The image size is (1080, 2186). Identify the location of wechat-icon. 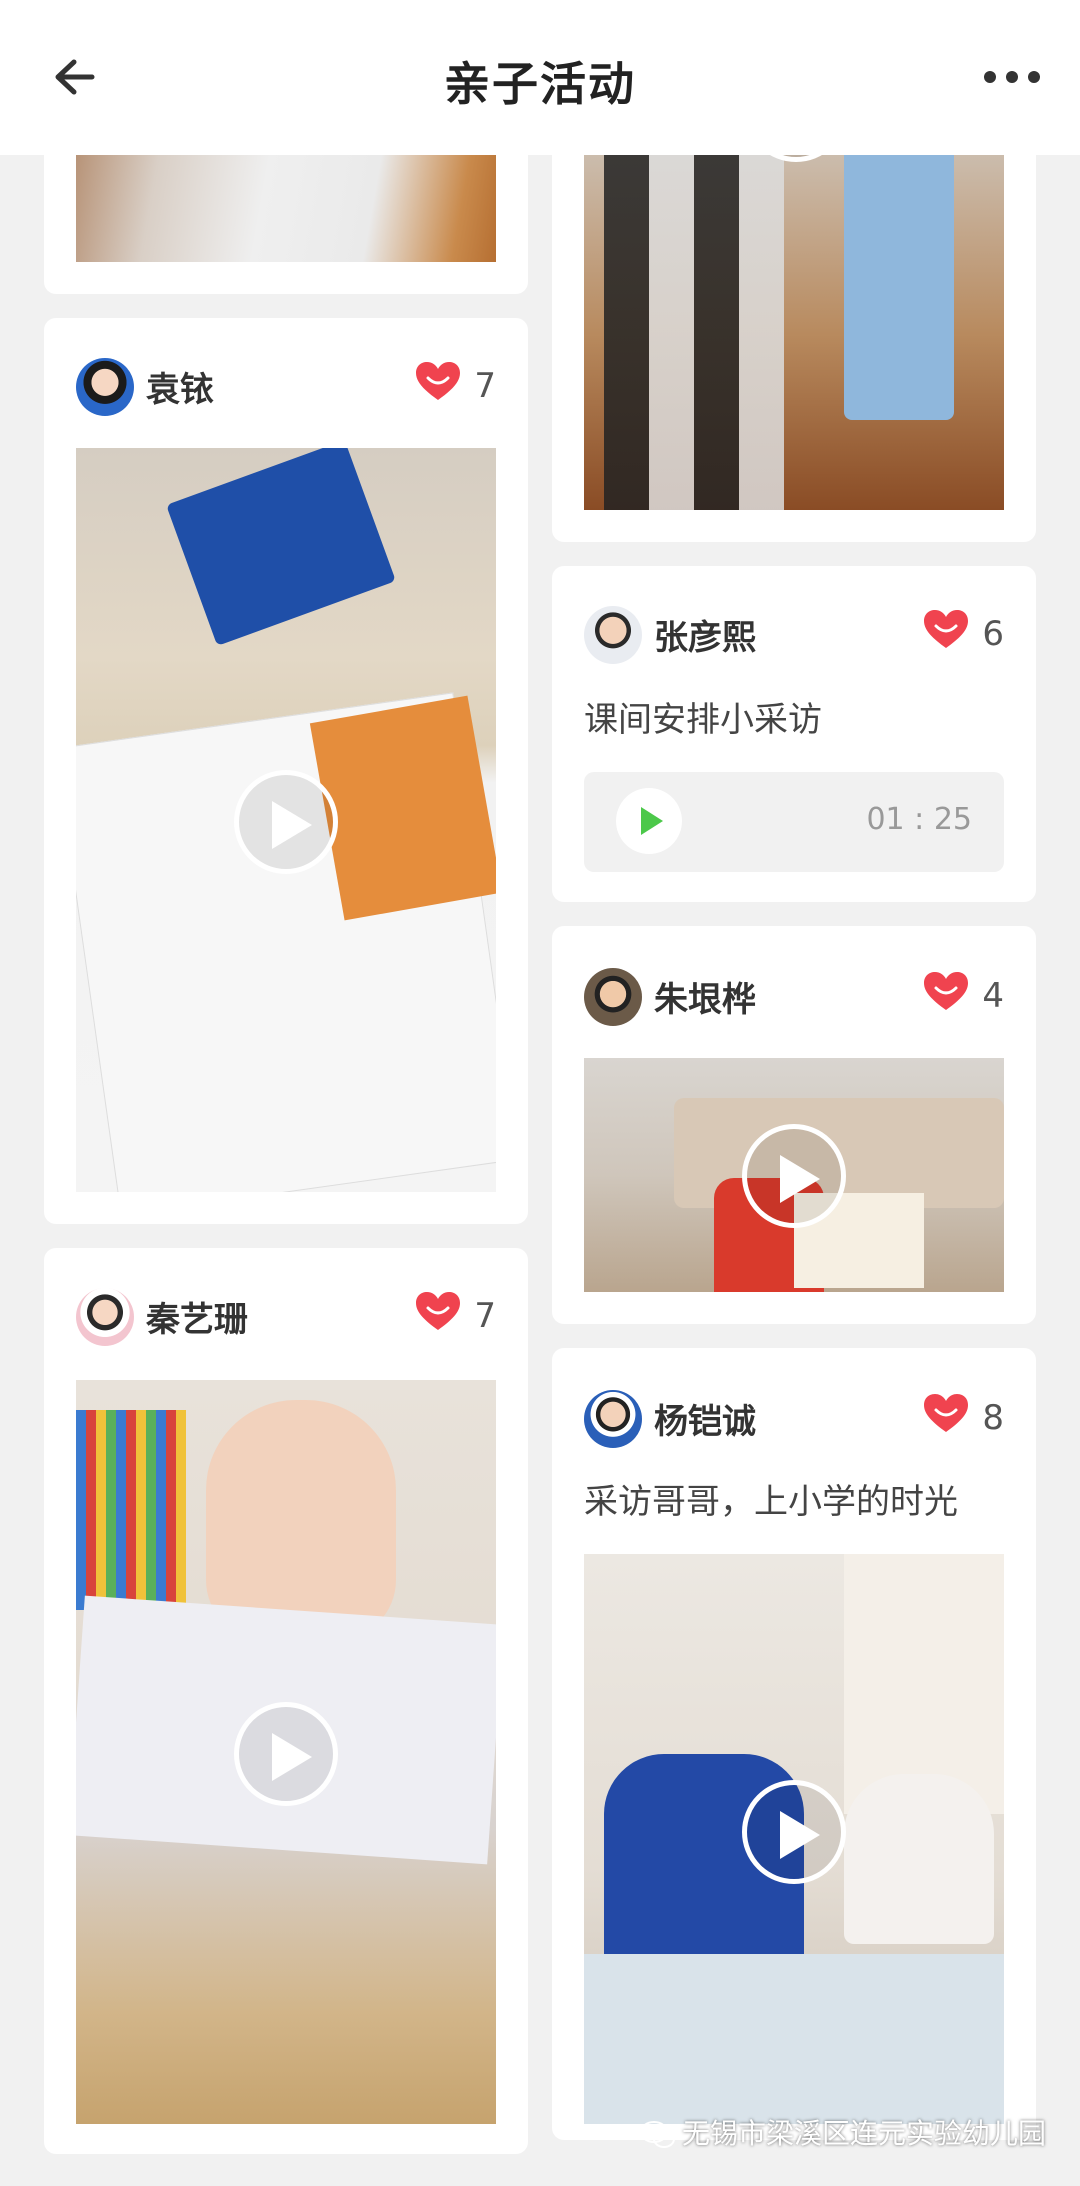
(657, 2134).